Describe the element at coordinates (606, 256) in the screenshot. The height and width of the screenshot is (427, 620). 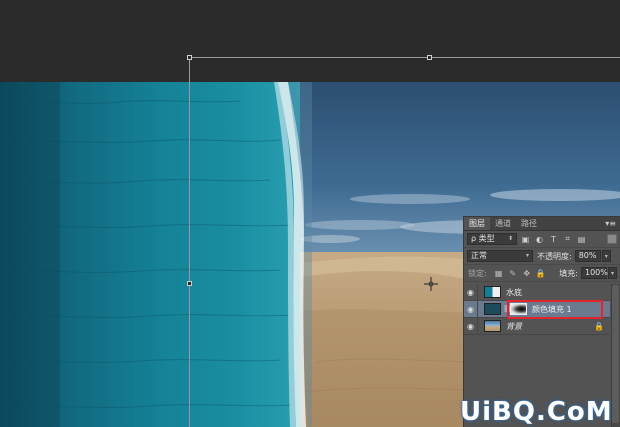
I see `opacity-dropdown: ▾` at that location.